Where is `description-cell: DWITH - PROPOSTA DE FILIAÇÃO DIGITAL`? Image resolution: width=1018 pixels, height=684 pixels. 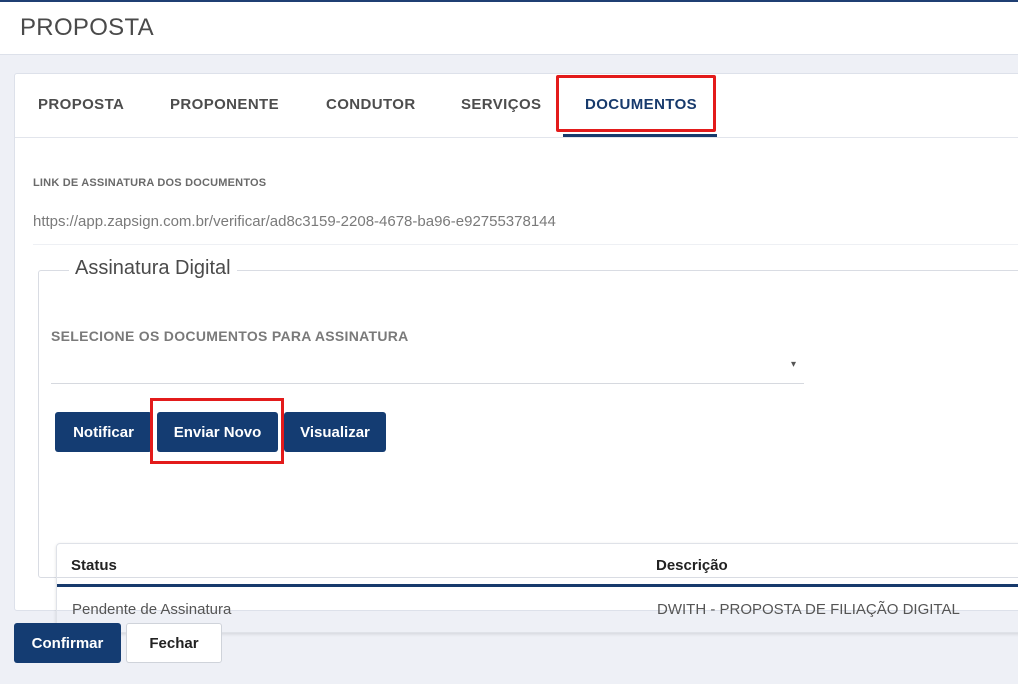 description-cell: DWITH - PROPOSTA DE FILIAÇÃO DIGITAL is located at coordinates (808, 609).